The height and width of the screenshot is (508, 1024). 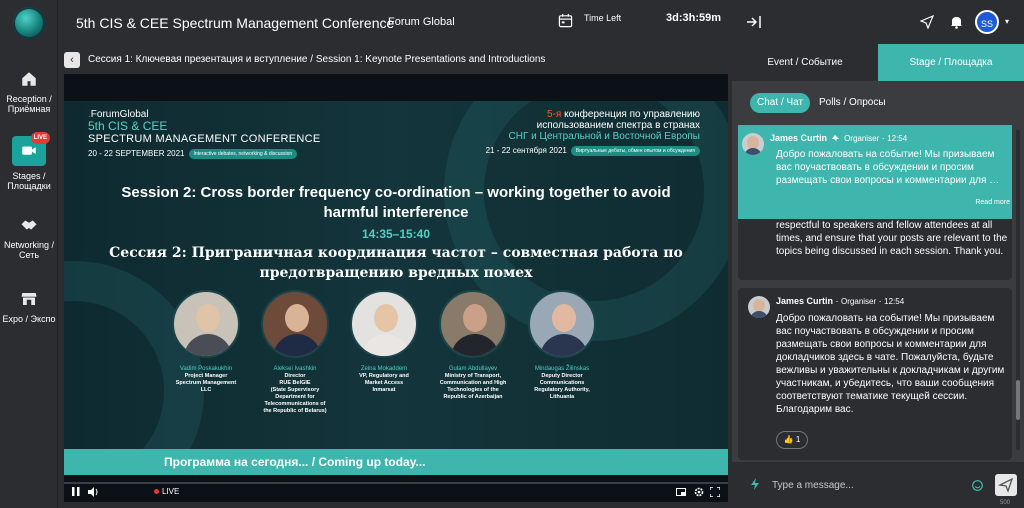 I want to click on panel-tabs: Event / Событие Stage / Площадка, so click(x=878, y=62).